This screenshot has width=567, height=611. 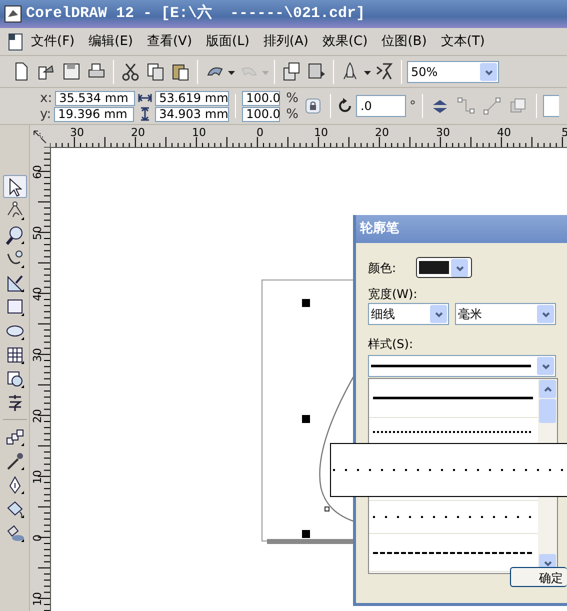 I want to click on menu-item: 文本(T), so click(x=463, y=42).